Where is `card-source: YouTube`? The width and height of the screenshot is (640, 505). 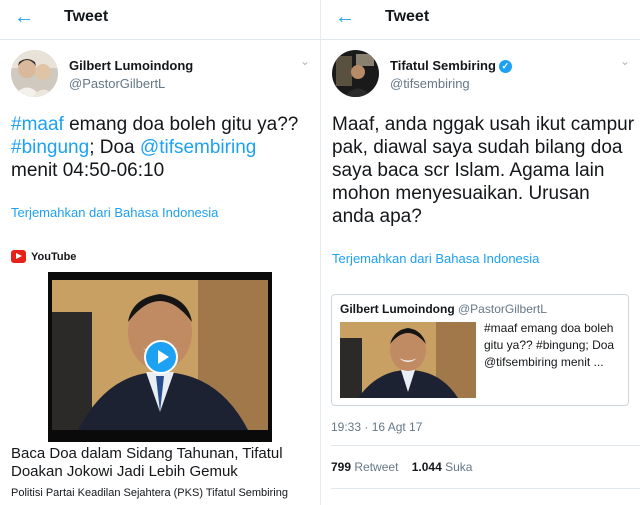 card-source: YouTube is located at coordinates (43, 256).